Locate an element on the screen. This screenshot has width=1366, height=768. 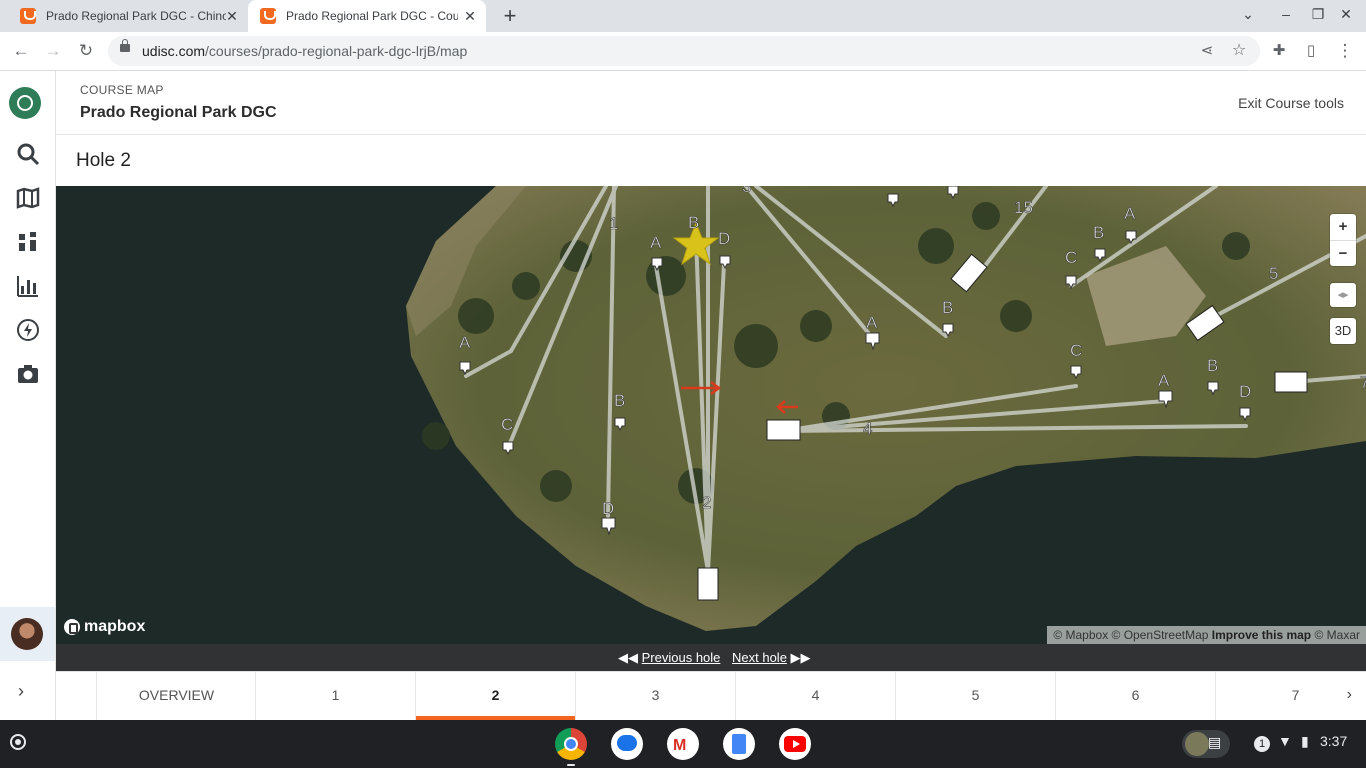
minimize-icon: – is located at coordinates (1286, 14).